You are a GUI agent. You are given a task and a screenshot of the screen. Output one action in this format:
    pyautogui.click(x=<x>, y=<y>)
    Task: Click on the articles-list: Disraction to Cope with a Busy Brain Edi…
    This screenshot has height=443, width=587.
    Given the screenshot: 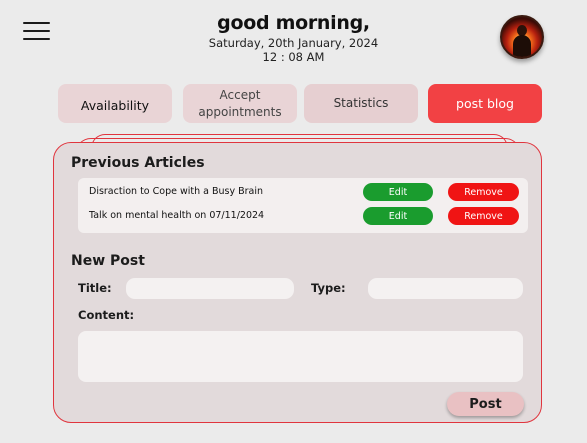 What is the action you would take?
    pyautogui.click(x=303, y=205)
    